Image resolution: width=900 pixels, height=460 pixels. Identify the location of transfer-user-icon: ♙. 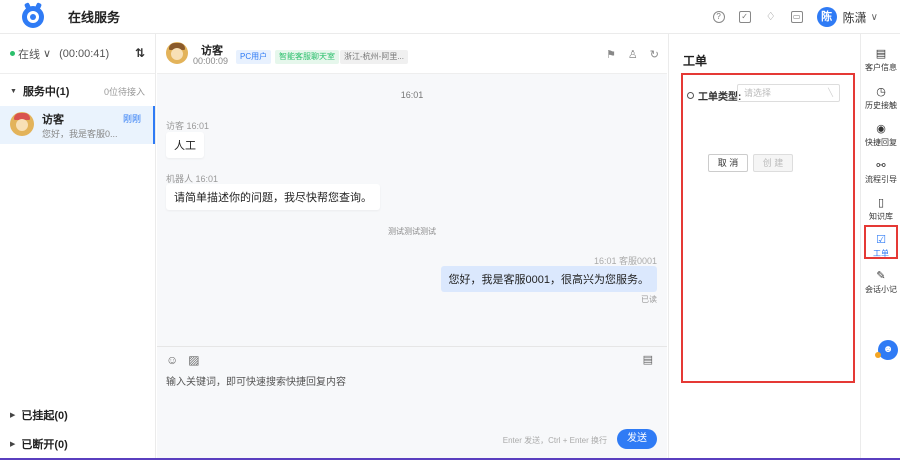
(633, 54).